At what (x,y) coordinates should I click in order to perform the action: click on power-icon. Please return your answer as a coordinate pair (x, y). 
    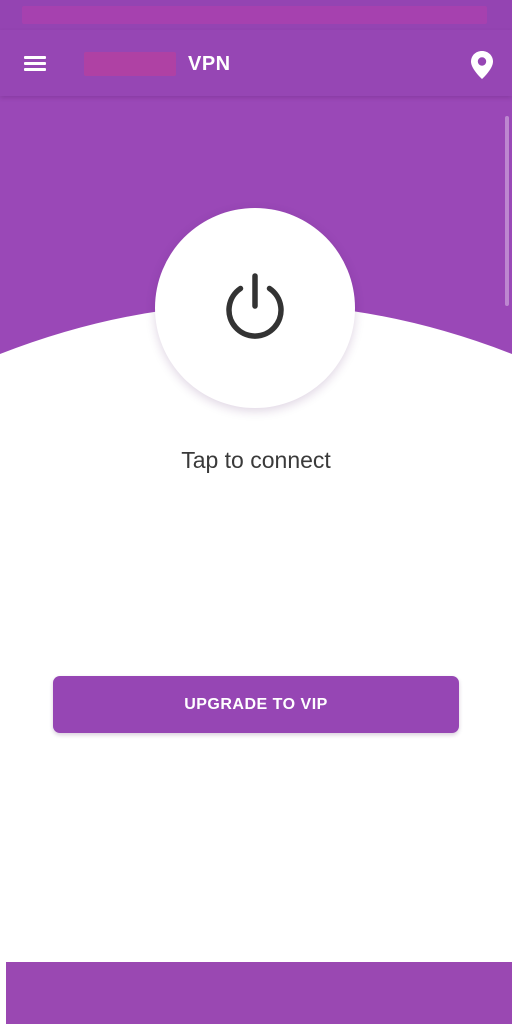
    Looking at the image, I should click on (255, 306).